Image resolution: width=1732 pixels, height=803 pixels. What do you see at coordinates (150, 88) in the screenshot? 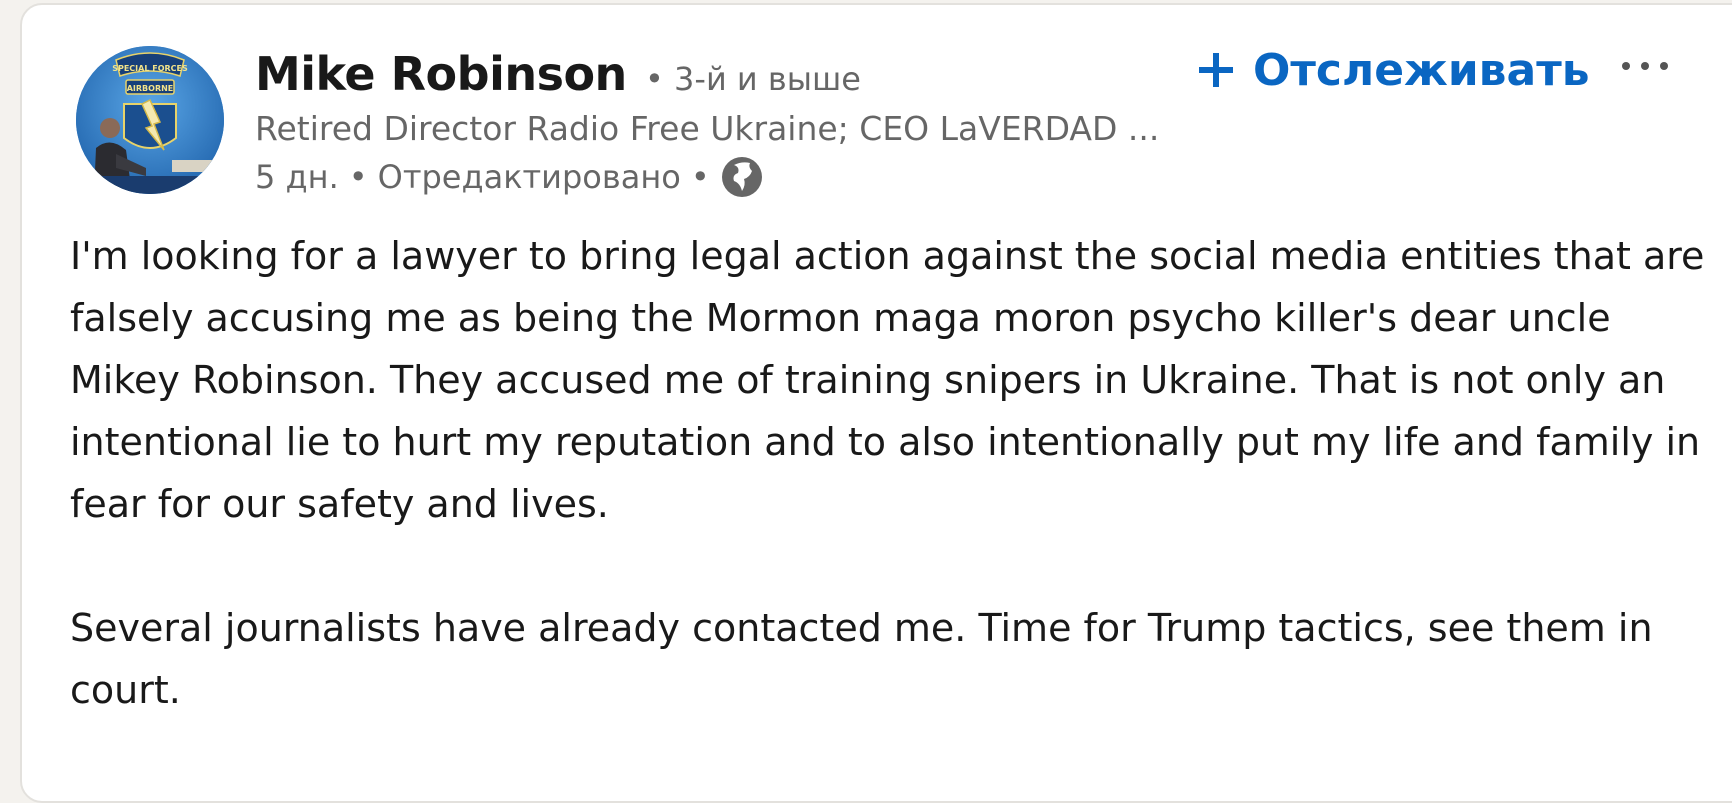
I see `avatar-tab-text: AIRBORNE` at bounding box center [150, 88].